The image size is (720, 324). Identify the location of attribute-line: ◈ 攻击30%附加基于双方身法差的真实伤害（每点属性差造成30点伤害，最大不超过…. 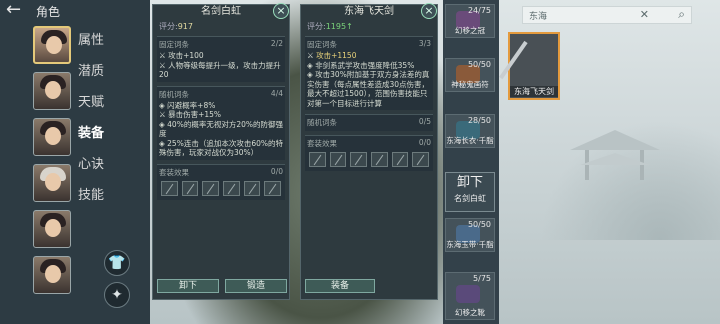
(368, 89).